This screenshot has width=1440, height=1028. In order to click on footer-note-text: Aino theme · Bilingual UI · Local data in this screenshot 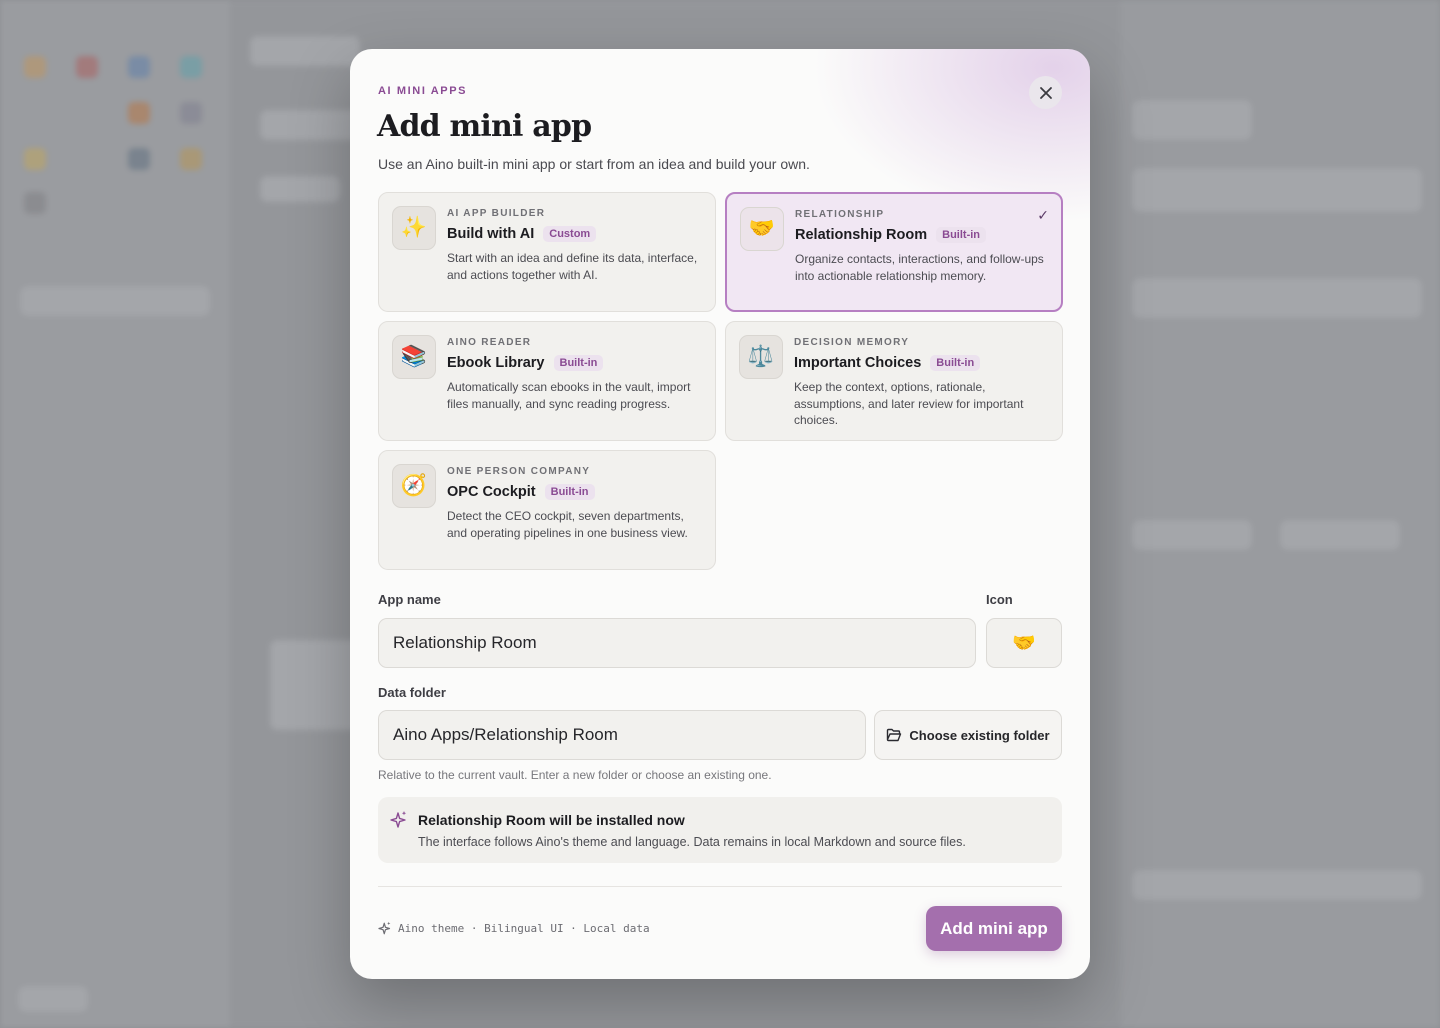, I will do `click(524, 928)`.